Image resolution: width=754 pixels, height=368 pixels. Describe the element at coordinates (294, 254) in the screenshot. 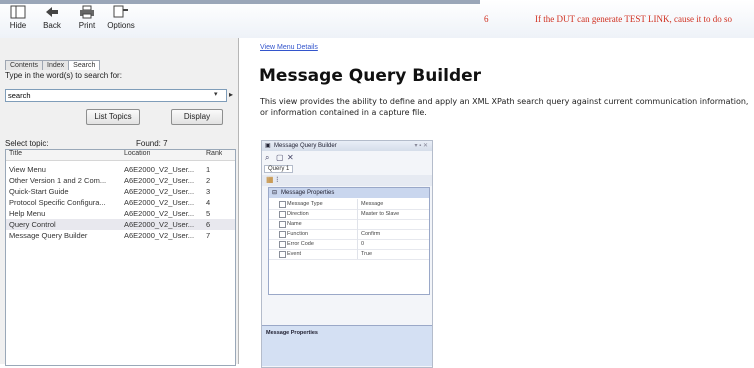

I see `shot-grid-row-name: Event` at that location.